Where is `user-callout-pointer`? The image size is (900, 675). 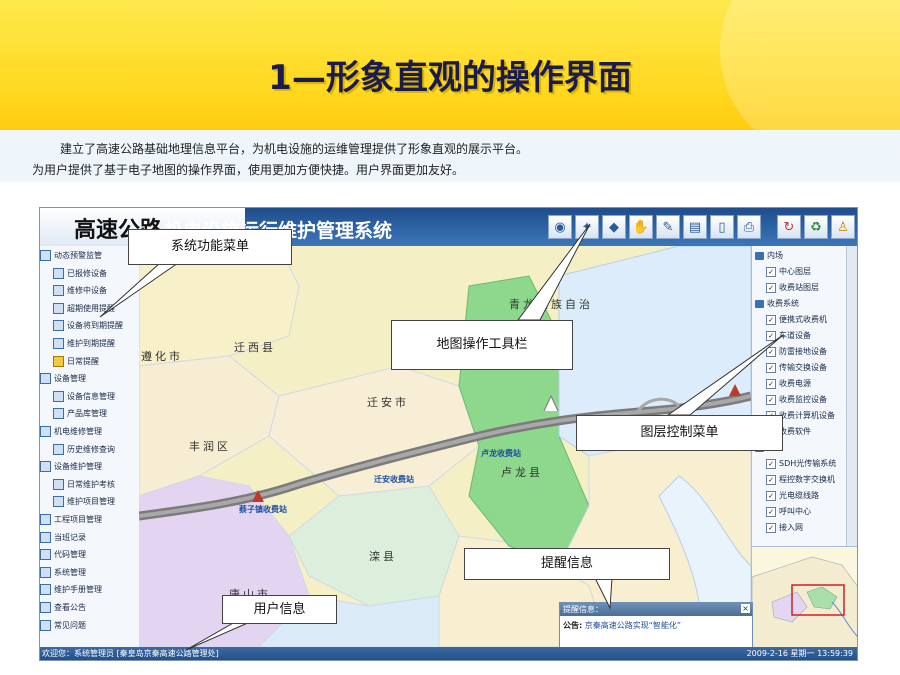
user-callout-pointer is located at coordinates (218, 636).